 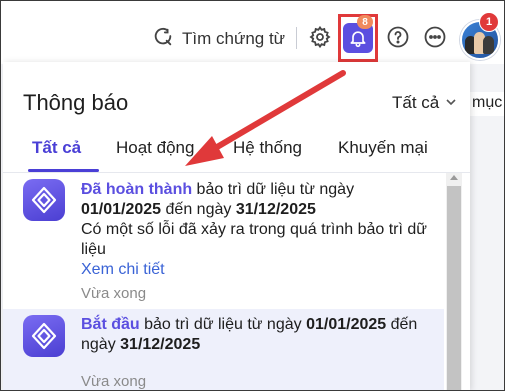 I want to click on notification-status: Bắt đầu, so click(x=110, y=324).